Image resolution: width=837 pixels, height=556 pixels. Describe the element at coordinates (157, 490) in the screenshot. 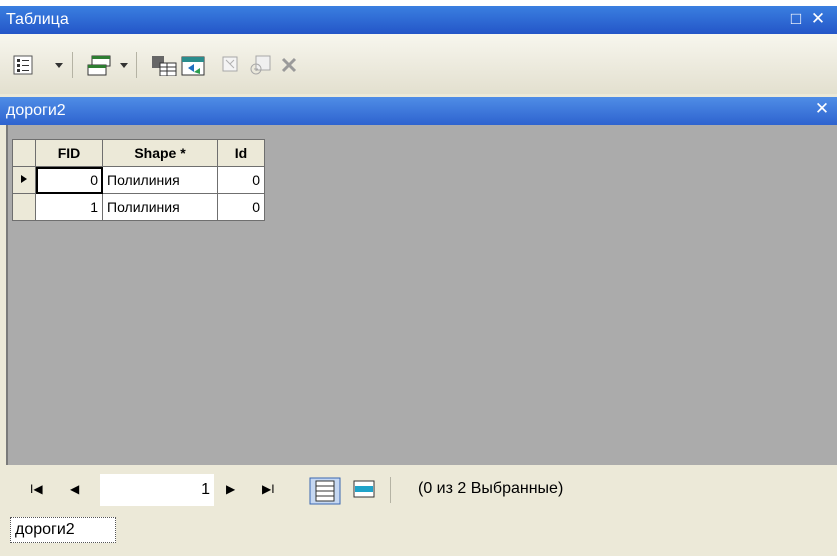

I see `current-record-field: 1` at that location.